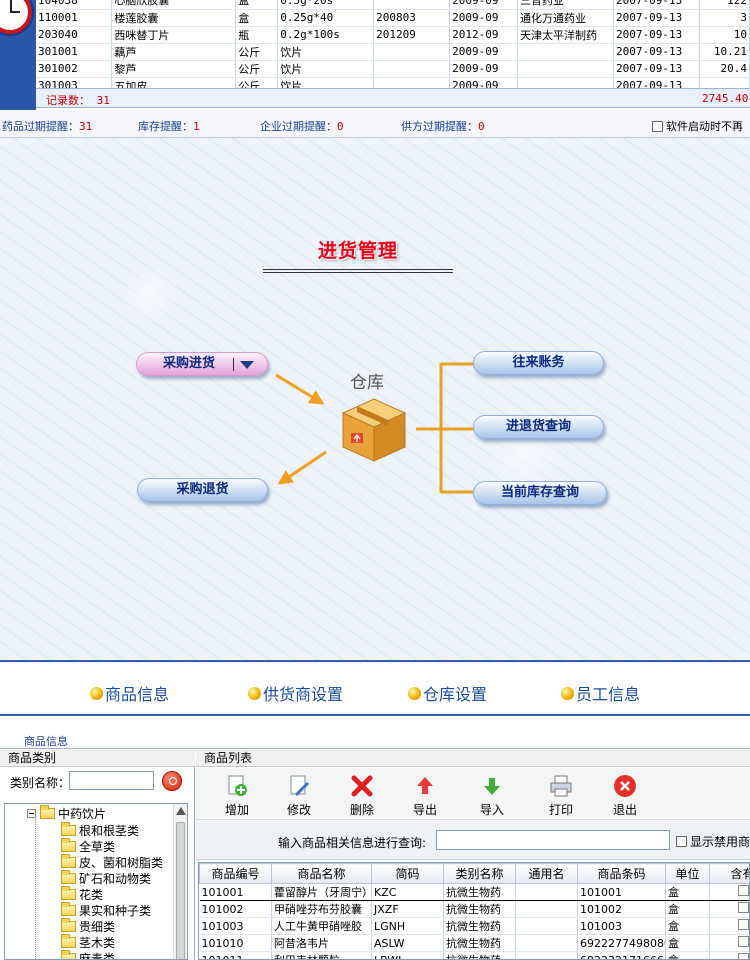 The width and height of the screenshot is (750, 960). Describe the element at coordinates (375, 748) in the screenshot. I see `divider` at that location.